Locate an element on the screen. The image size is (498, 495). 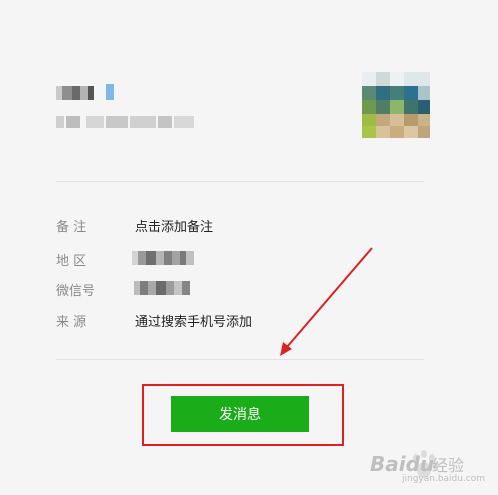
annotation-arrow-icon is located at coordinates (326, 301).